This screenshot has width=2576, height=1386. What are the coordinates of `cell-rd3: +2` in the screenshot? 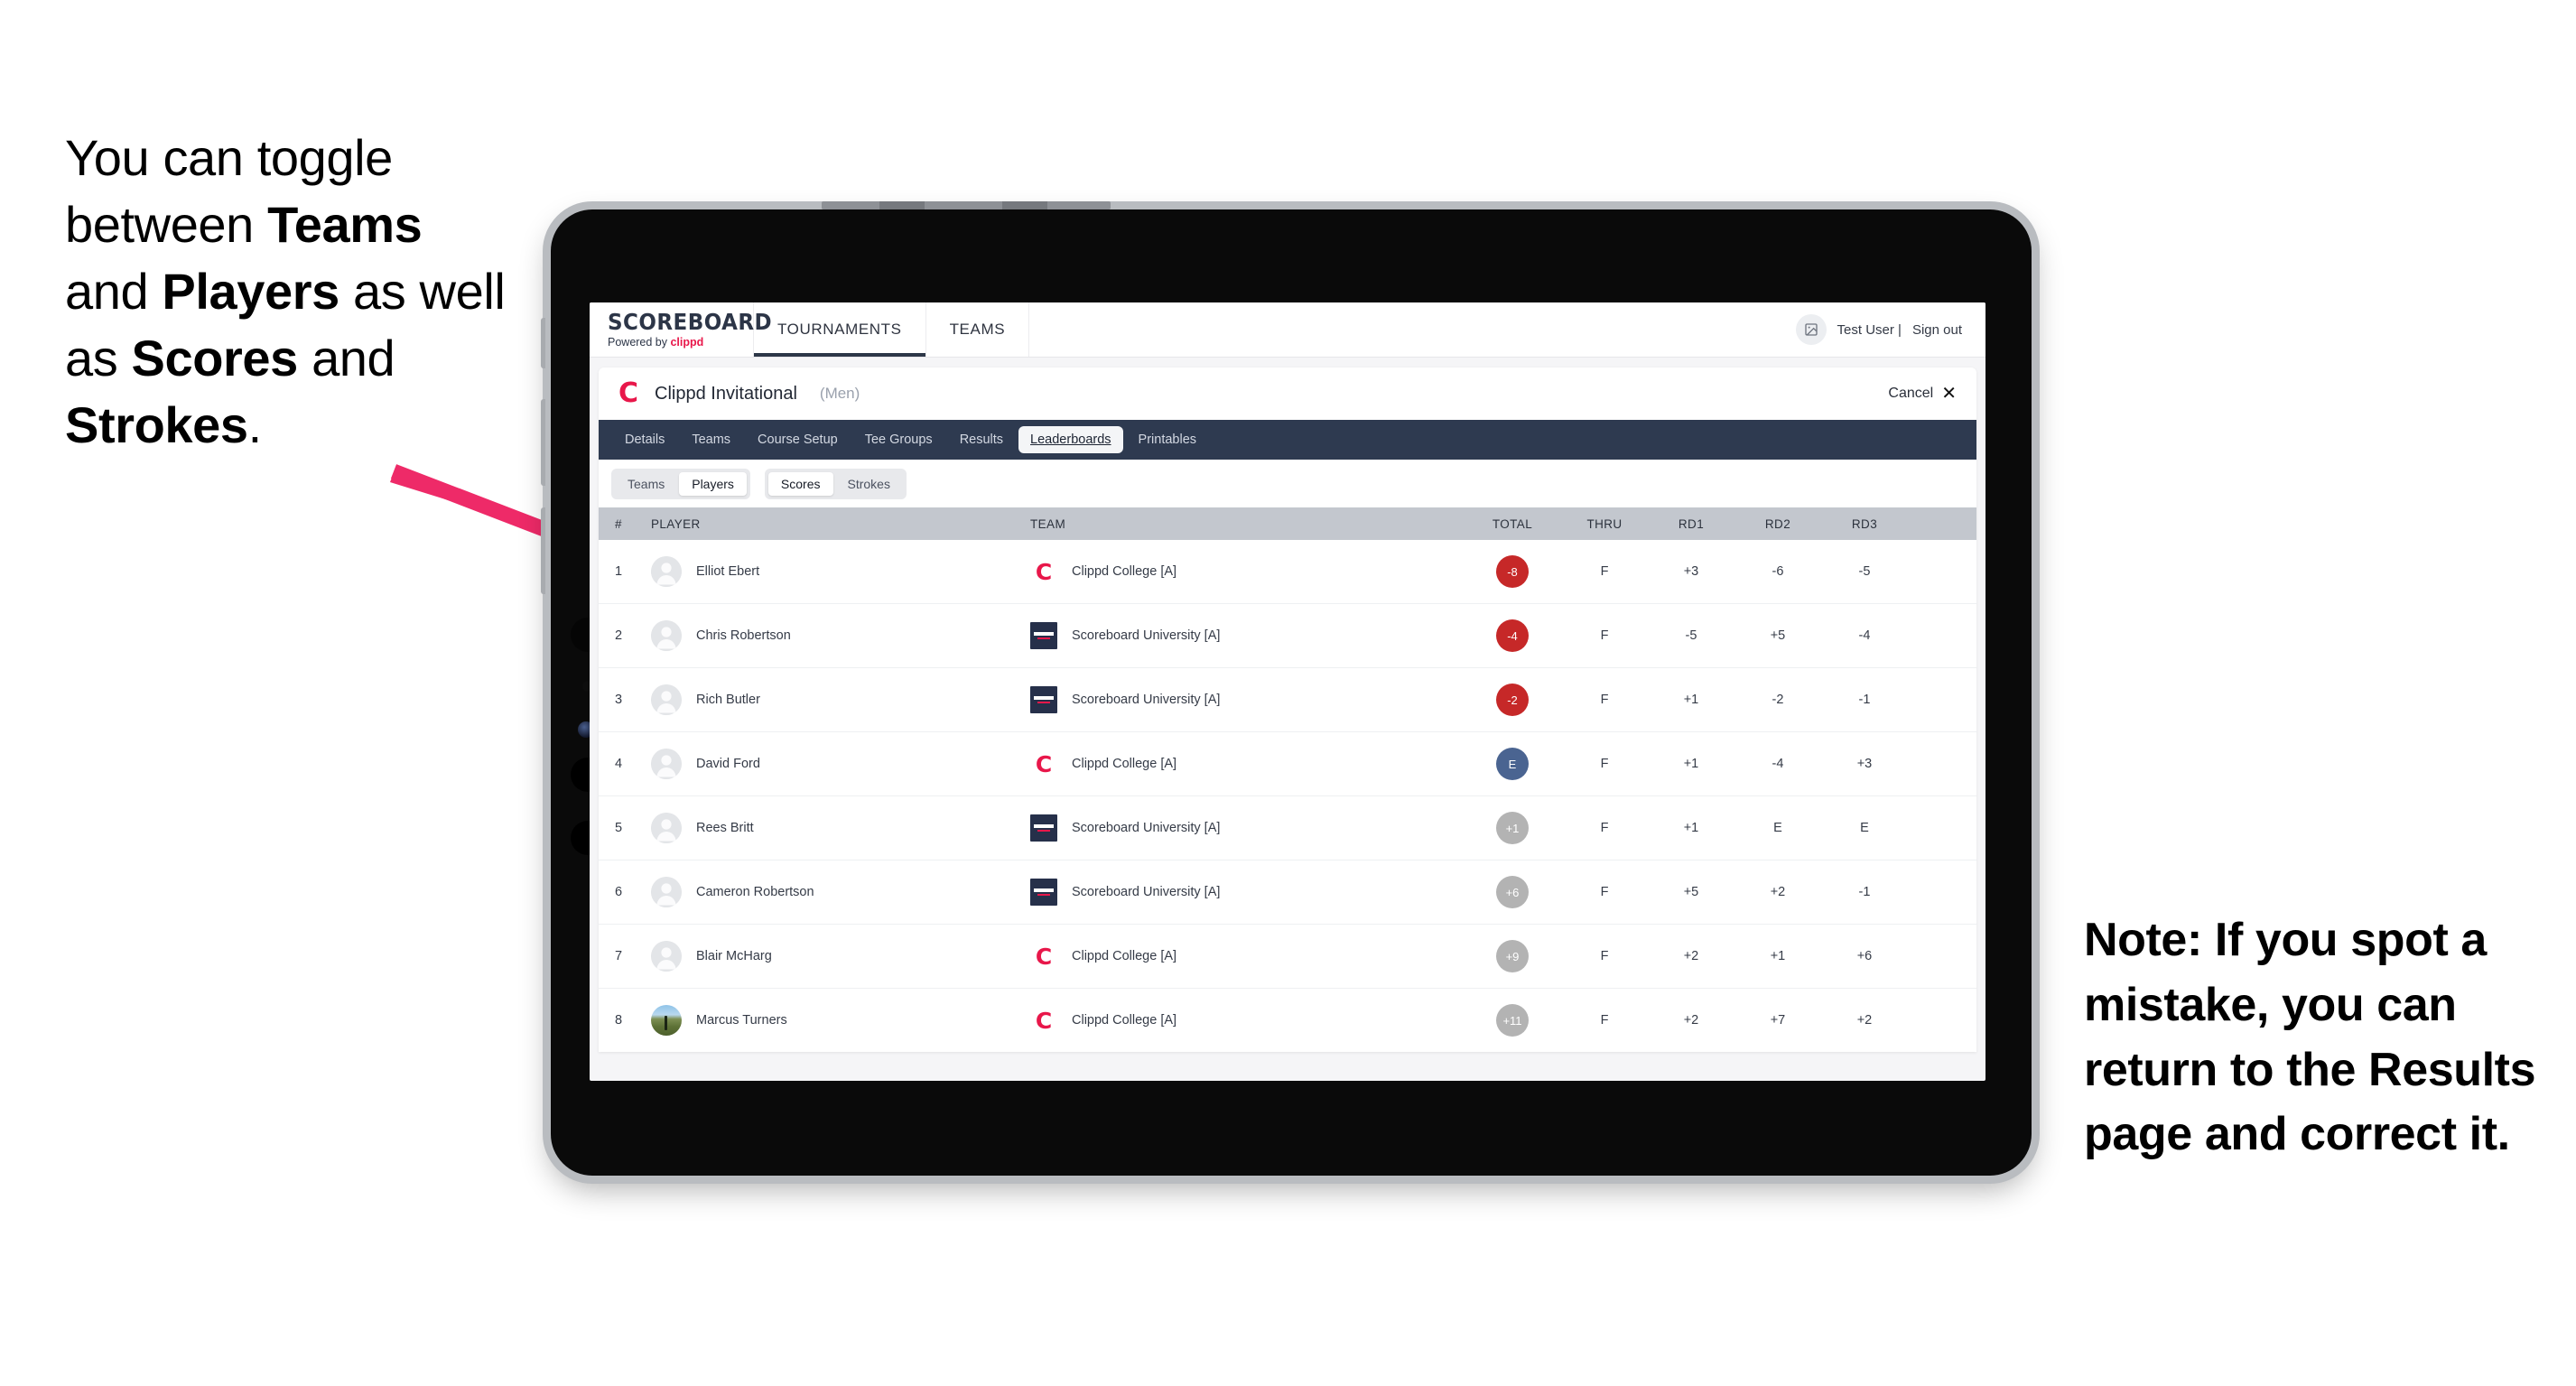 It's located at (1864, 1021).